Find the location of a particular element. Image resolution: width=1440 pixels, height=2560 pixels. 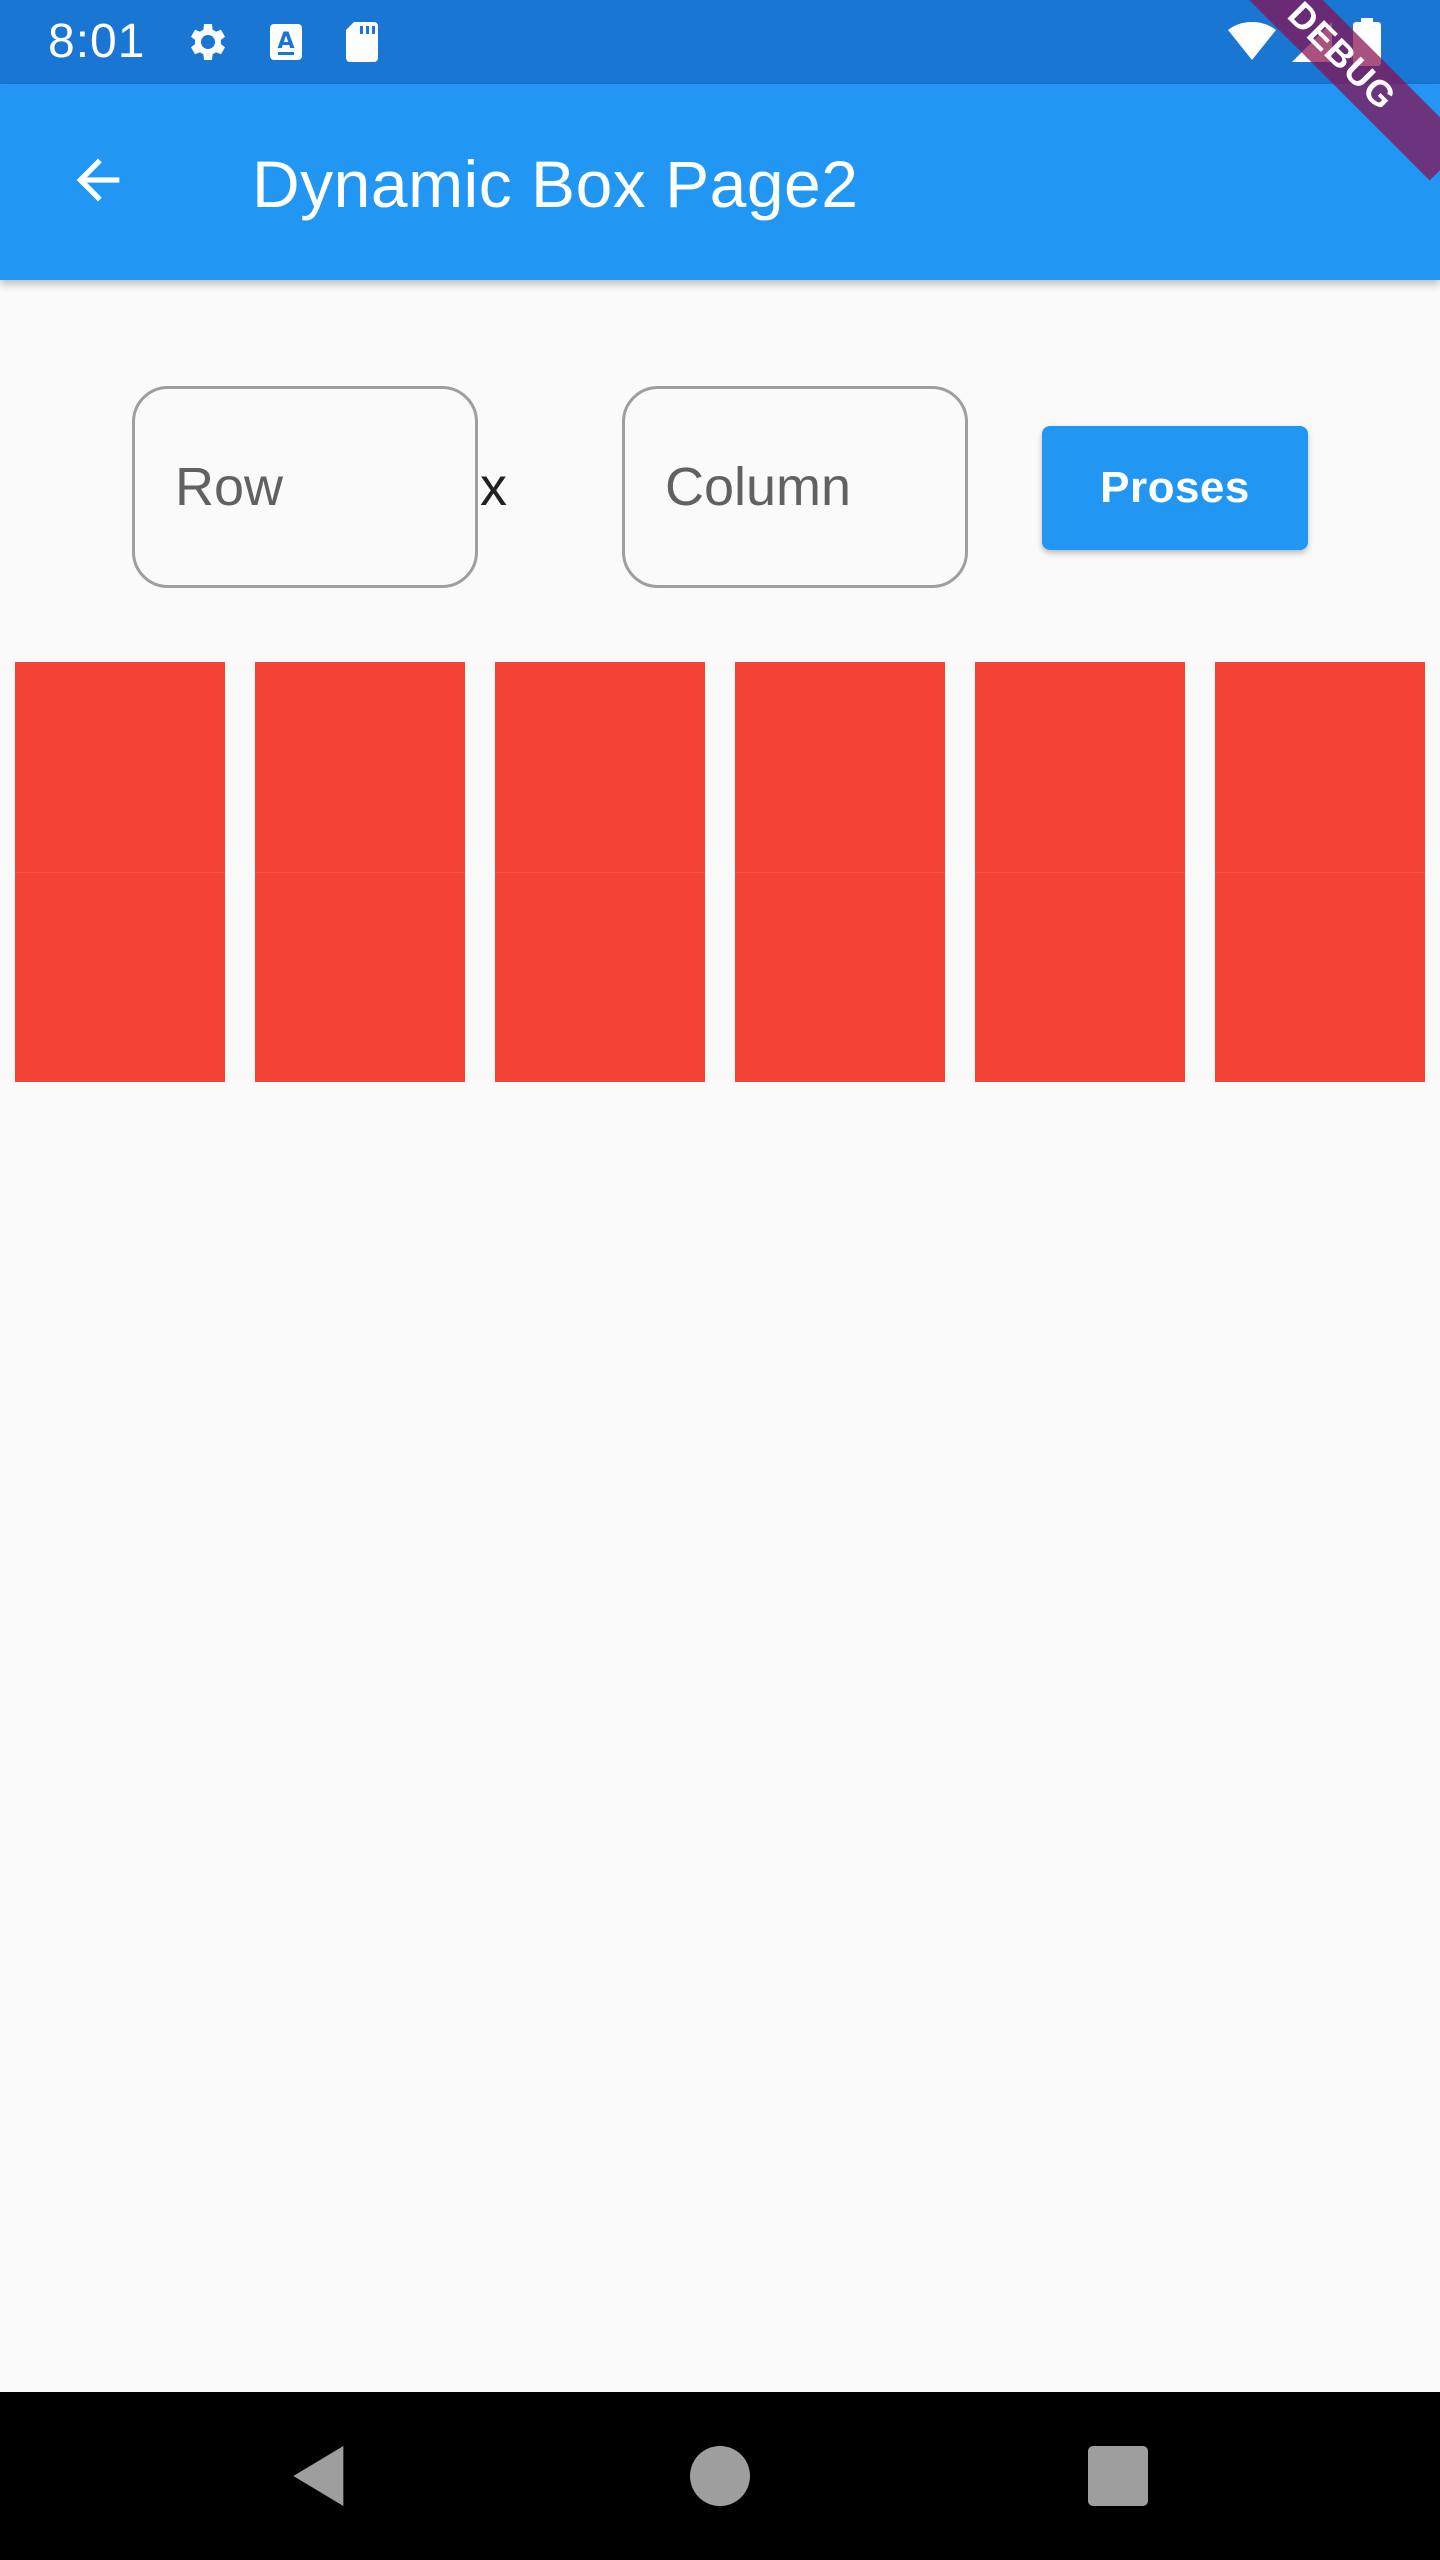

status-time: 8:01 is located at coordinates (97, 41).